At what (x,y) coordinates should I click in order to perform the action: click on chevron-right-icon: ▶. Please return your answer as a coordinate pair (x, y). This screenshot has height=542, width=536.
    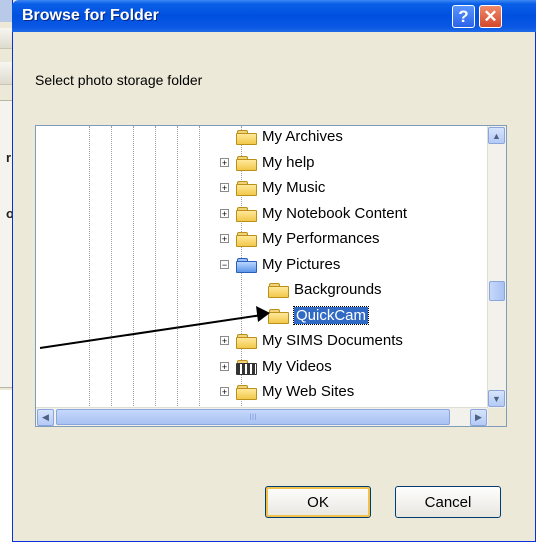
    Looking at the image, I should click on (478, 417).